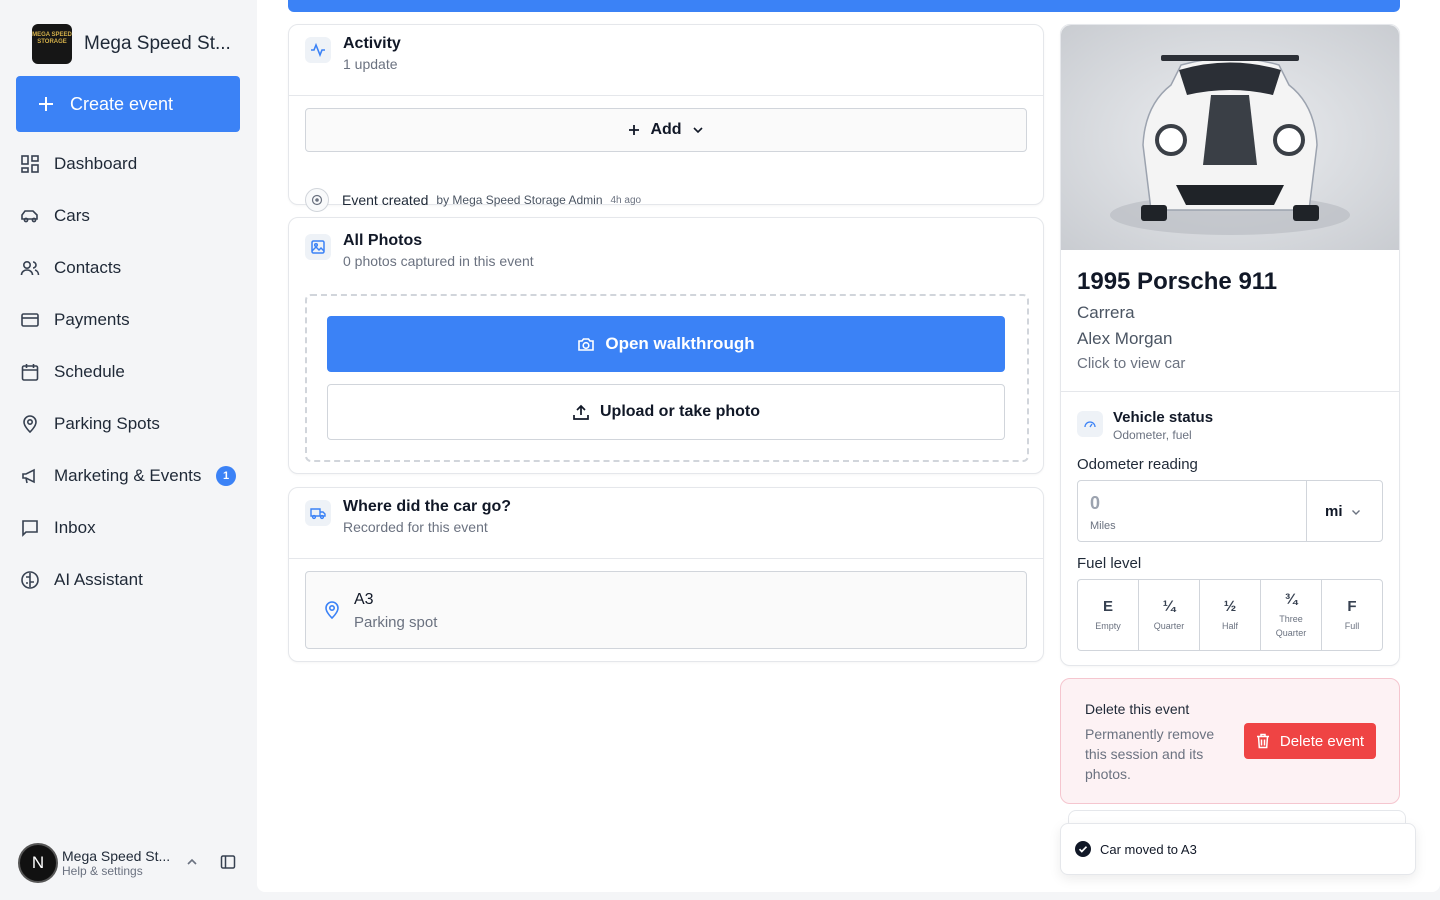  Describe the element at coordinates (519, 200) in the screenshot. I see `event-author: by Mega Speed Storage Admin` at that location.